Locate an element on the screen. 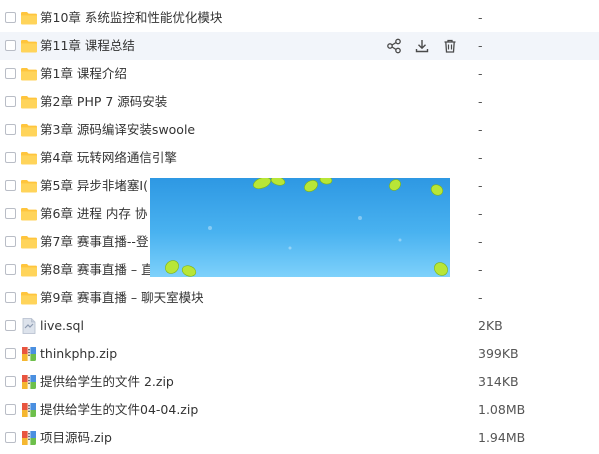 The width and height of the screenshot is (599, 454). file-name: 第10章 系统监控和性能优化模块 is located at coordinates (131, 18).